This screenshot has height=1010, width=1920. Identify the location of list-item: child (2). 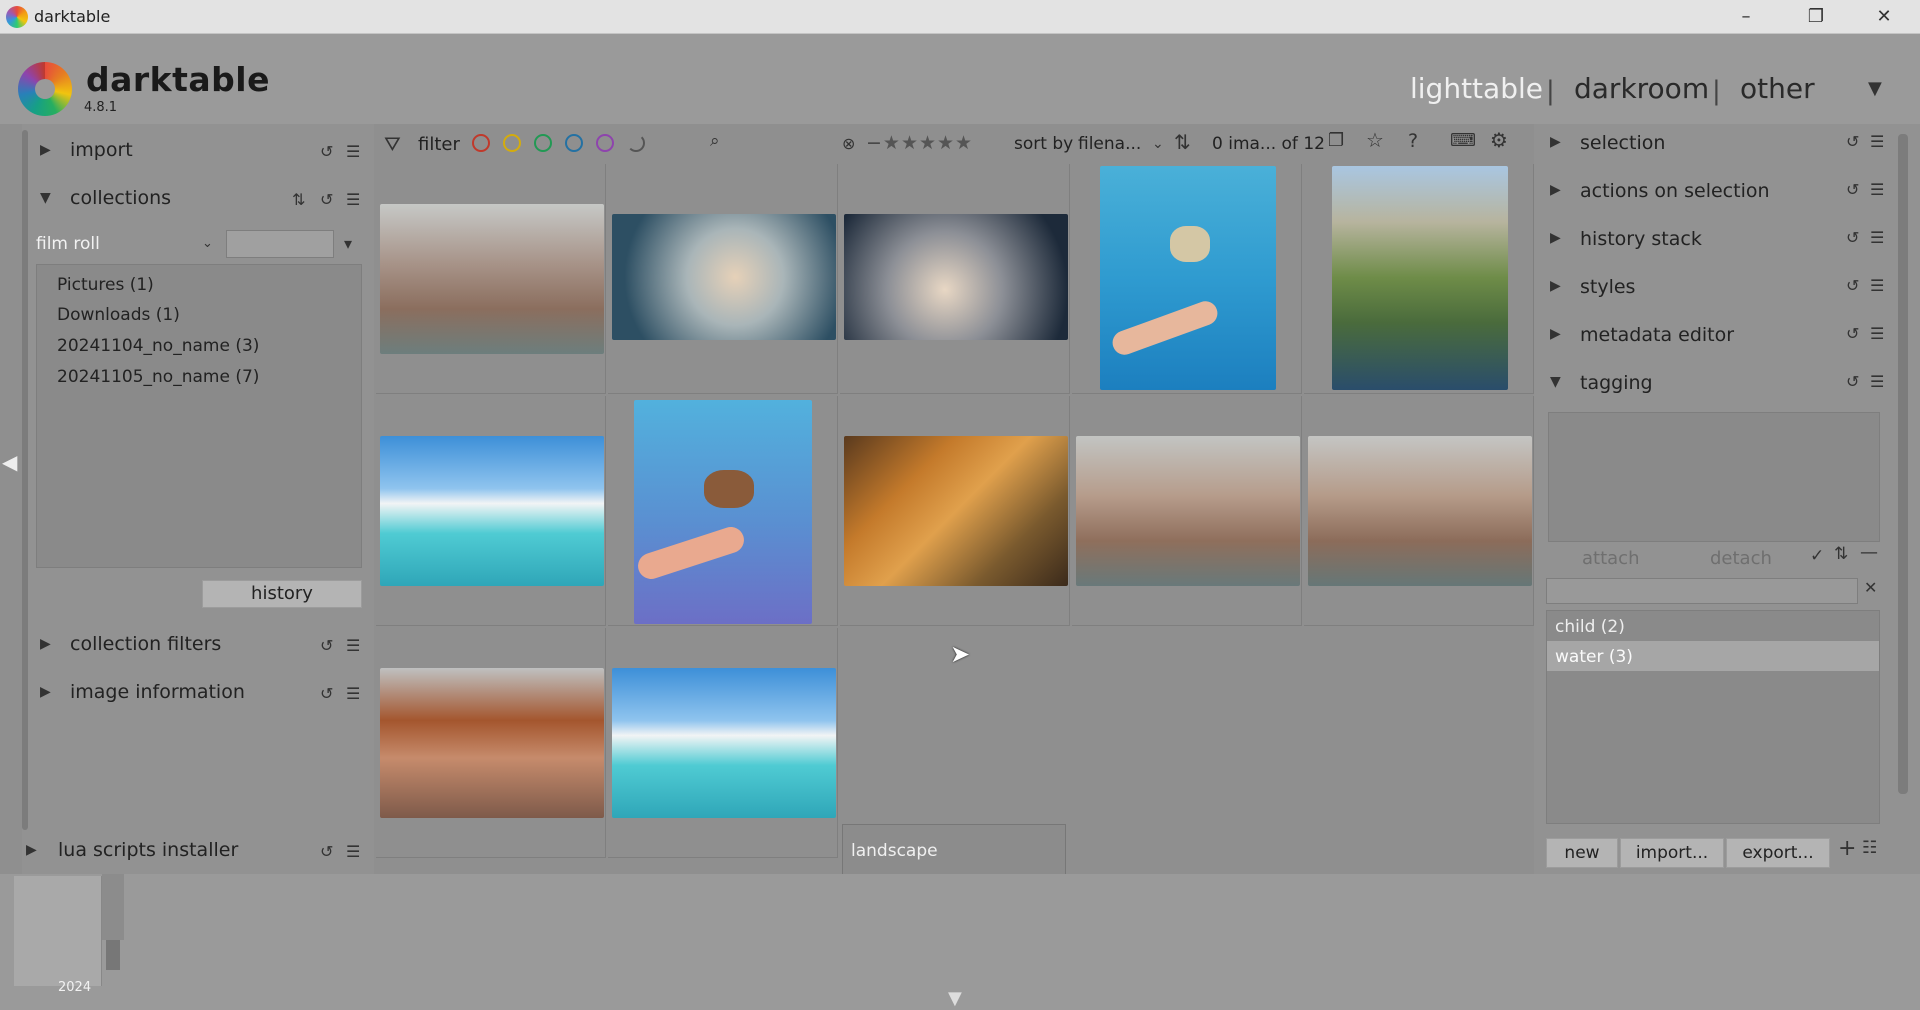
(1713, 626).